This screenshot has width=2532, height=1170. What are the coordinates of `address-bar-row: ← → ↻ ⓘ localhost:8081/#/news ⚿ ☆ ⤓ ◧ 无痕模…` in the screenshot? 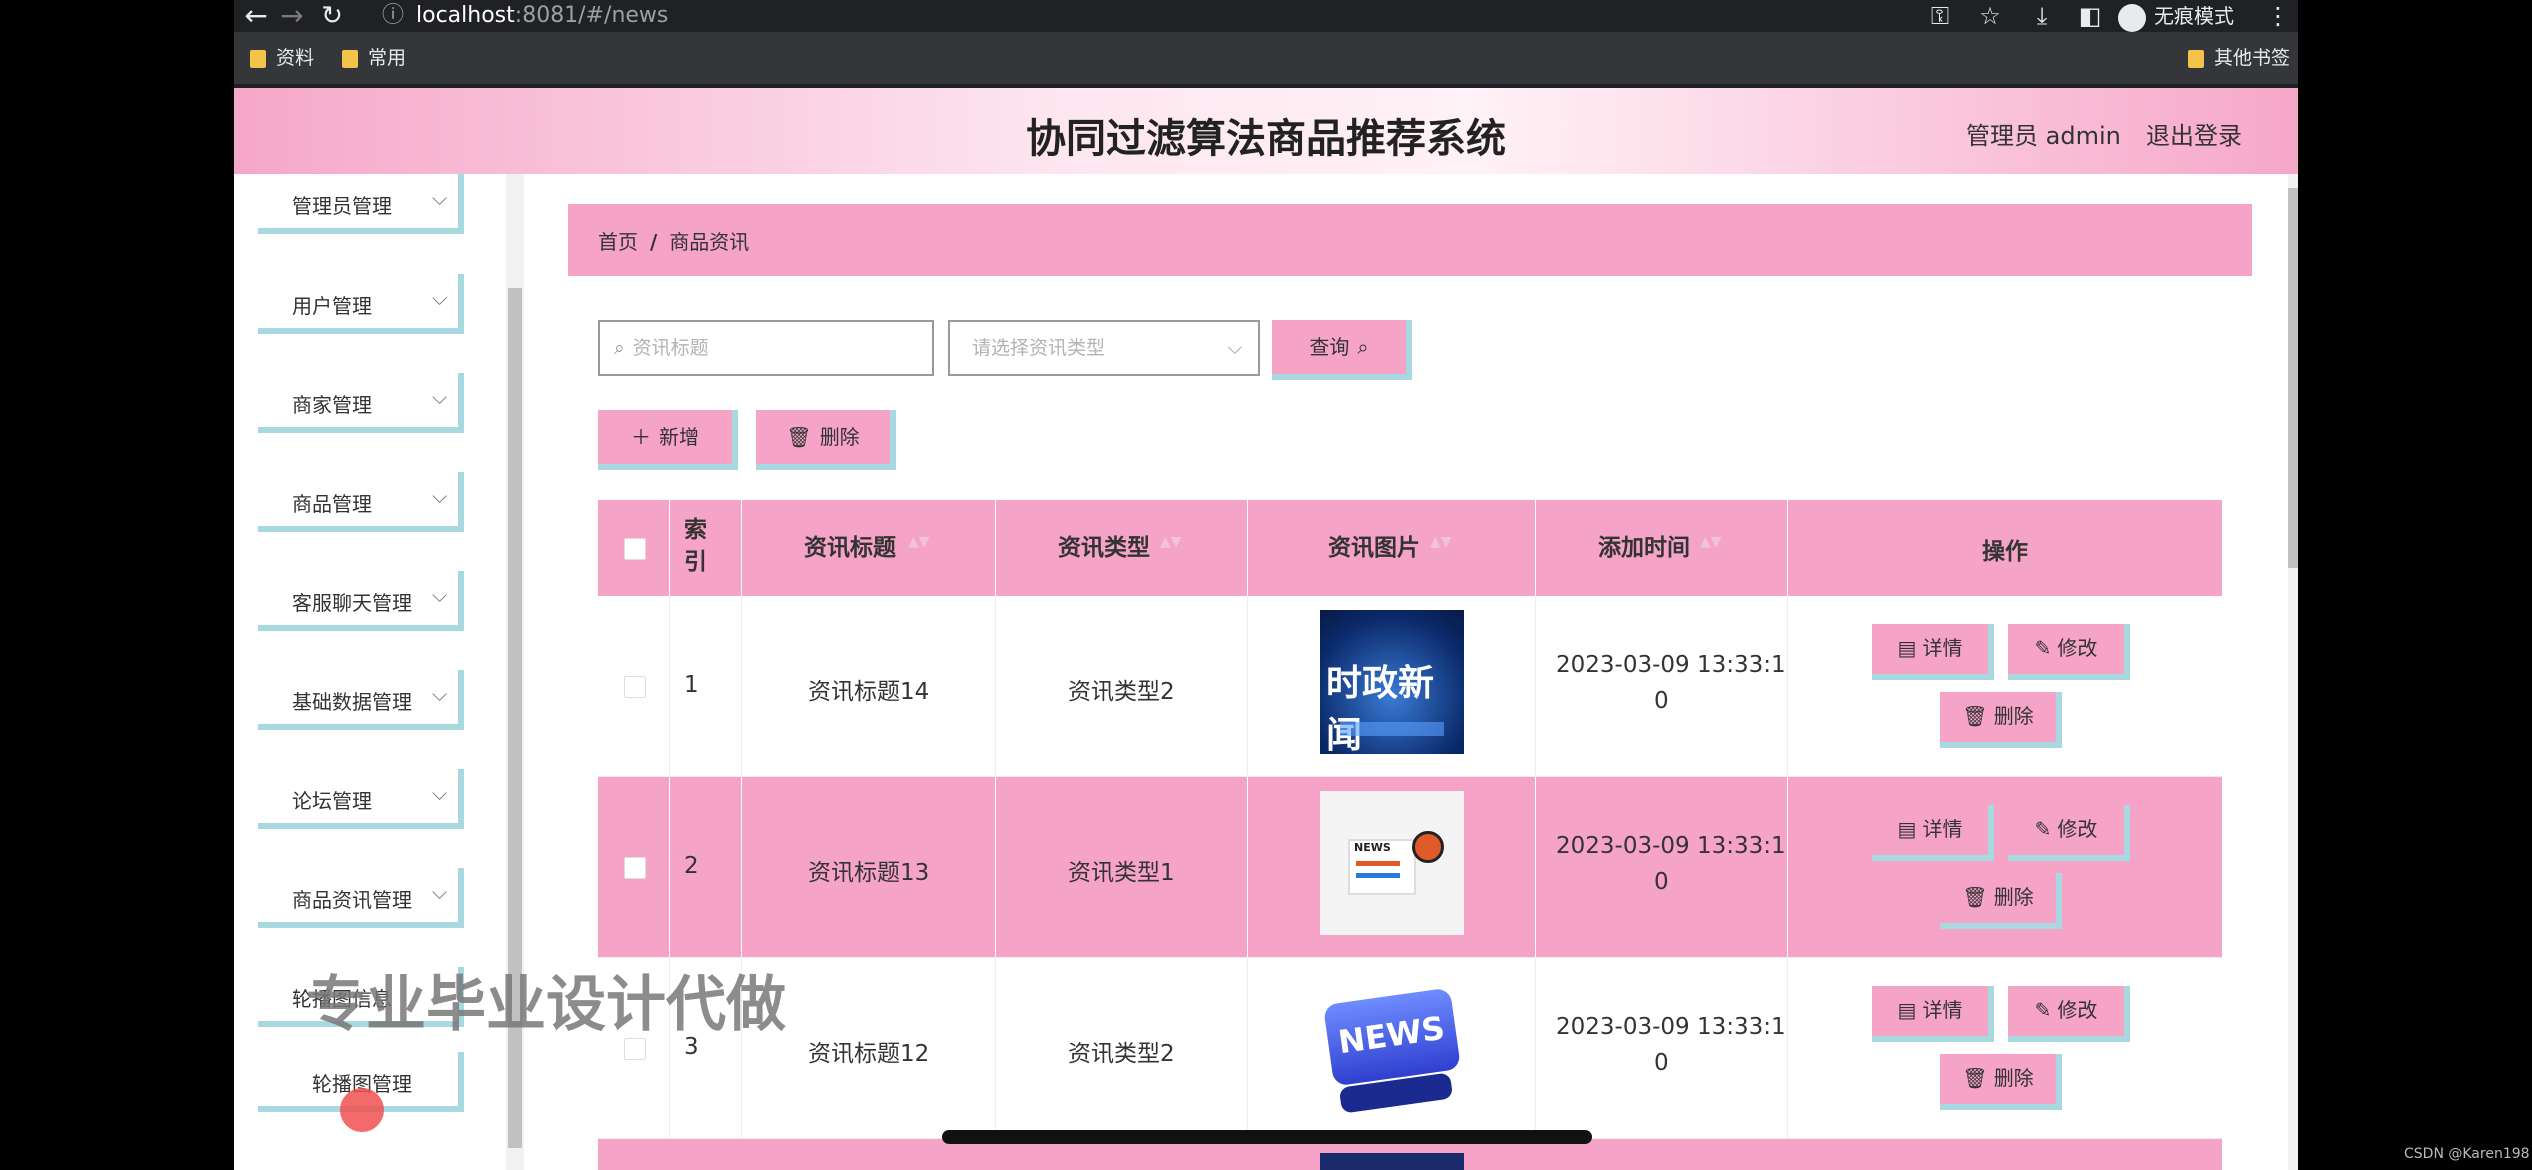 It's located at (1266, 16).